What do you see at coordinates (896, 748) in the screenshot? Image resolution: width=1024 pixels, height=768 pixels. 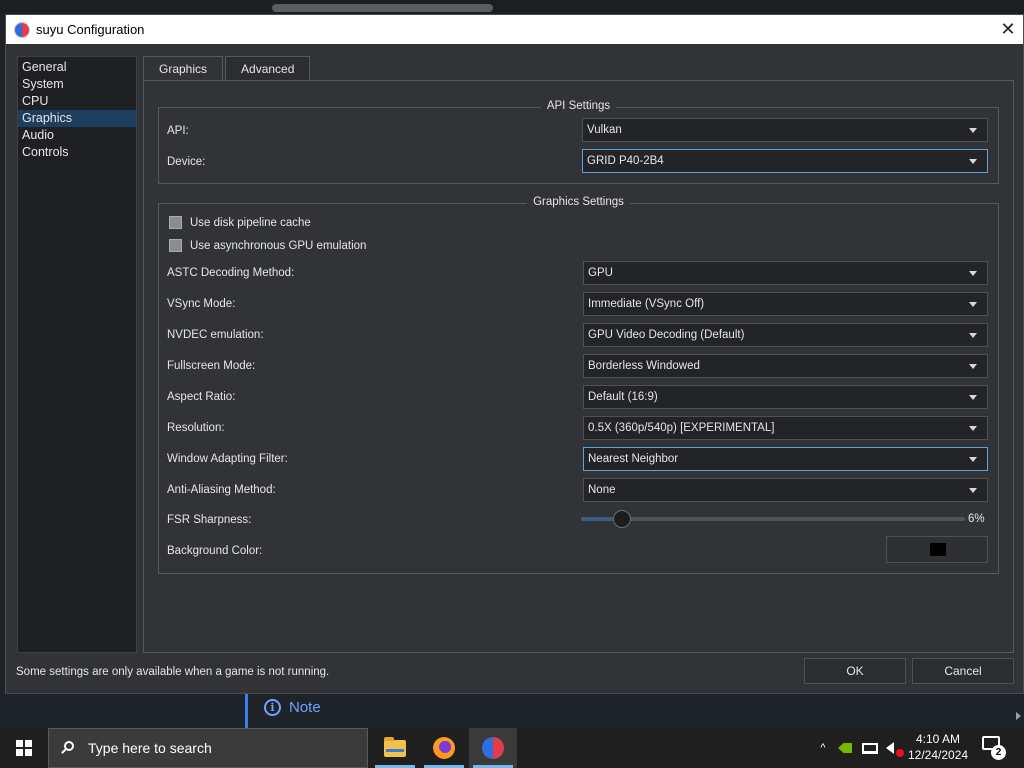 I see `volume-muted-icon` at bounding box center [896, 748].